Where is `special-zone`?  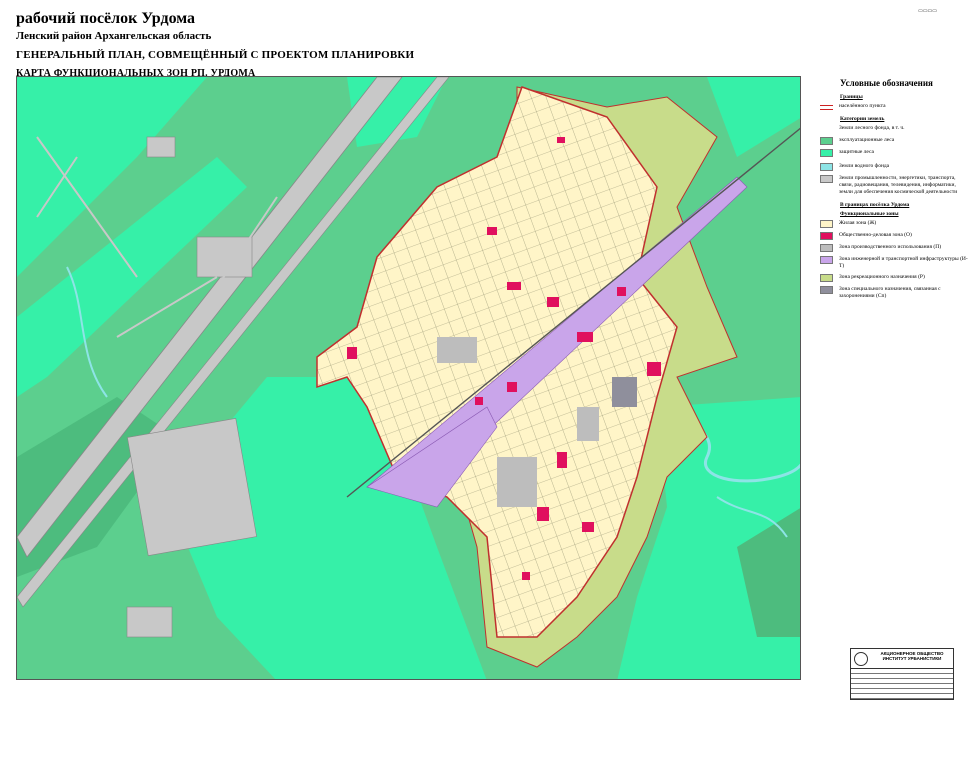 special-zone is located at coordinates (624, 392).